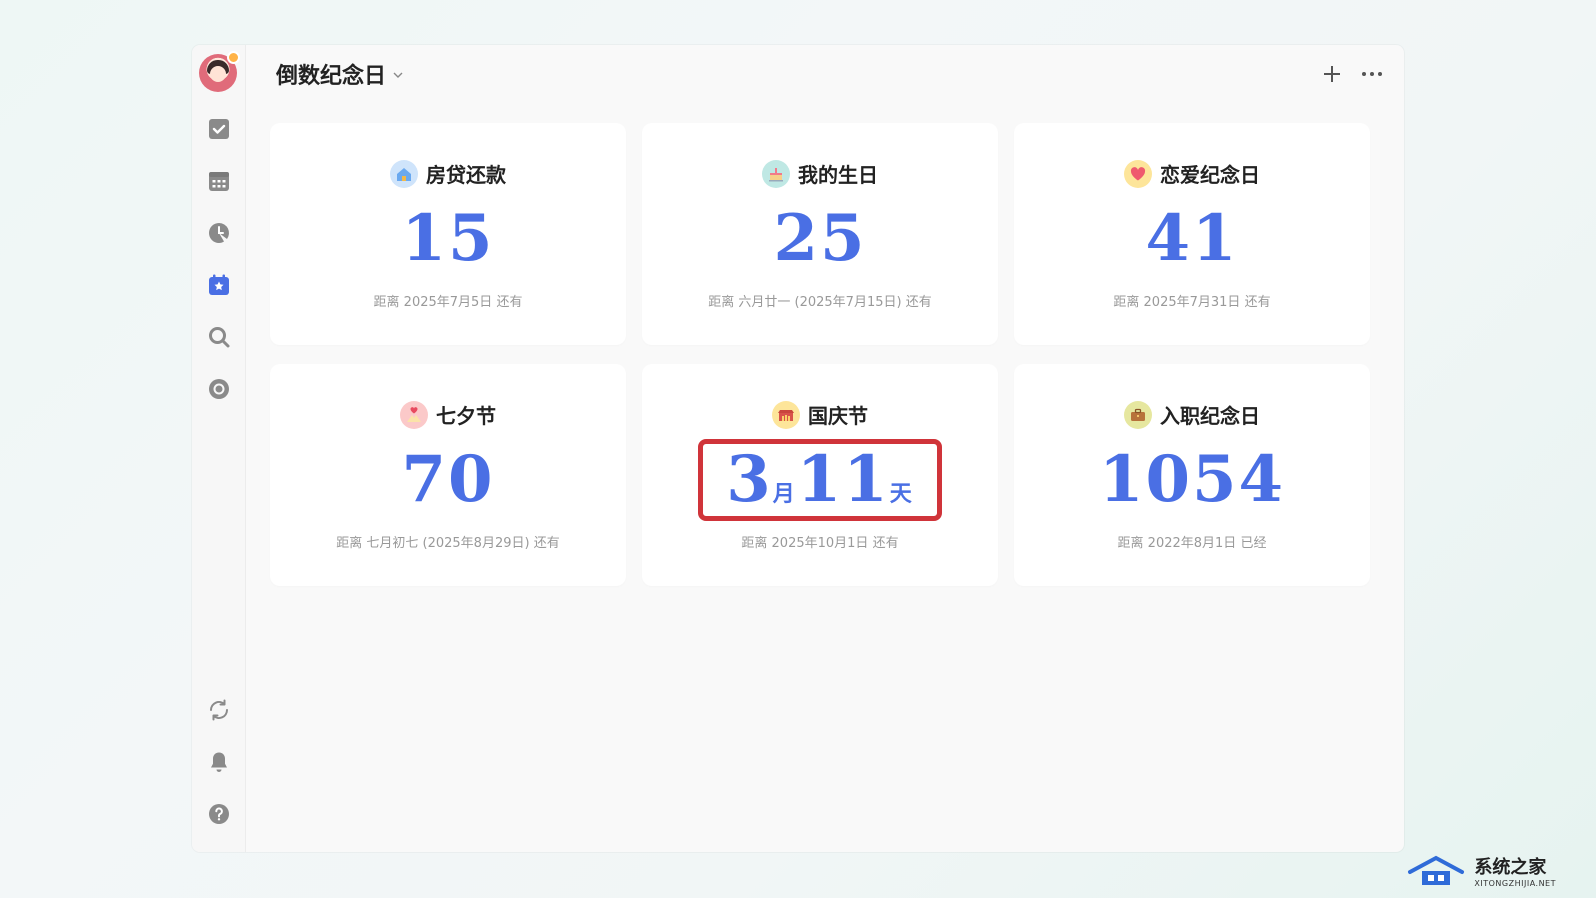 This screenshot has width=1596, height=898. What do you see at coordinates (820, 238) in the screenshot?
I see `days-count: 25` at bounding box center [820, 238].